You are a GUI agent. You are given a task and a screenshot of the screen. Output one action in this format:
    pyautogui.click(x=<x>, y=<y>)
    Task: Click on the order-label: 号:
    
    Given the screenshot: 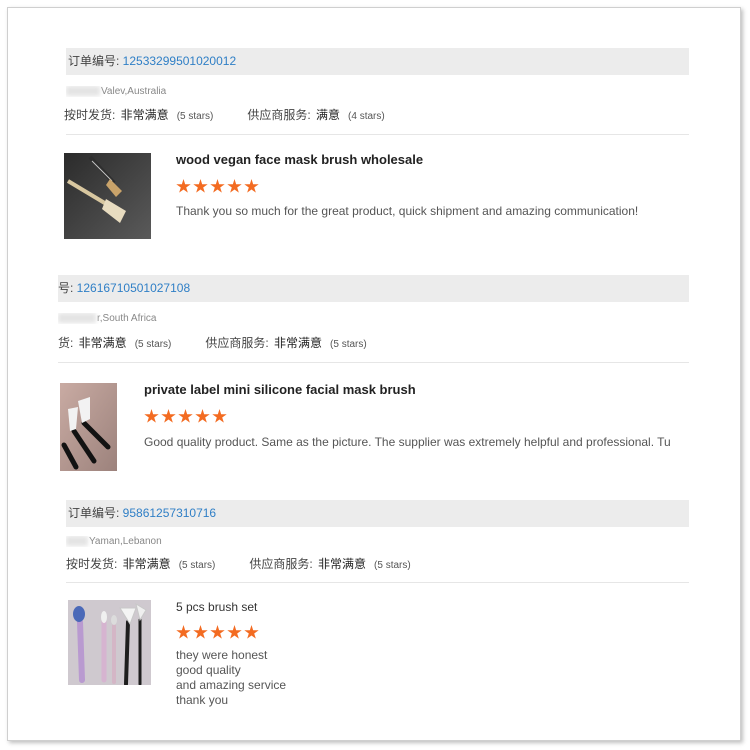 What is the action you would take?
    pyautogui.click(x=67, y=288)
    